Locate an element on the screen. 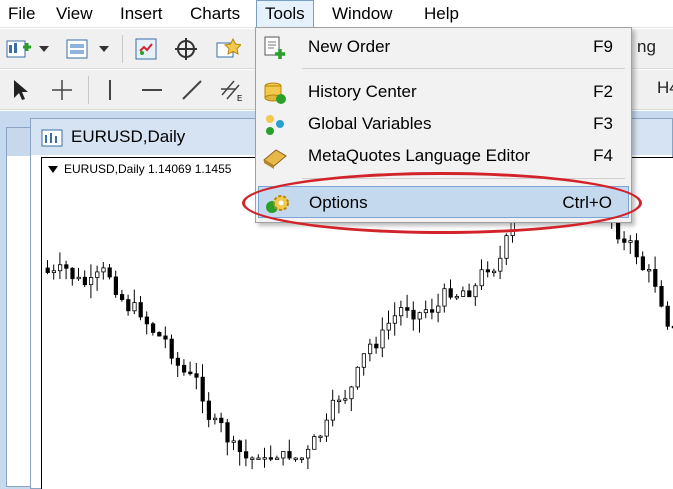  menu-separator is located at coordinates (463, 68).